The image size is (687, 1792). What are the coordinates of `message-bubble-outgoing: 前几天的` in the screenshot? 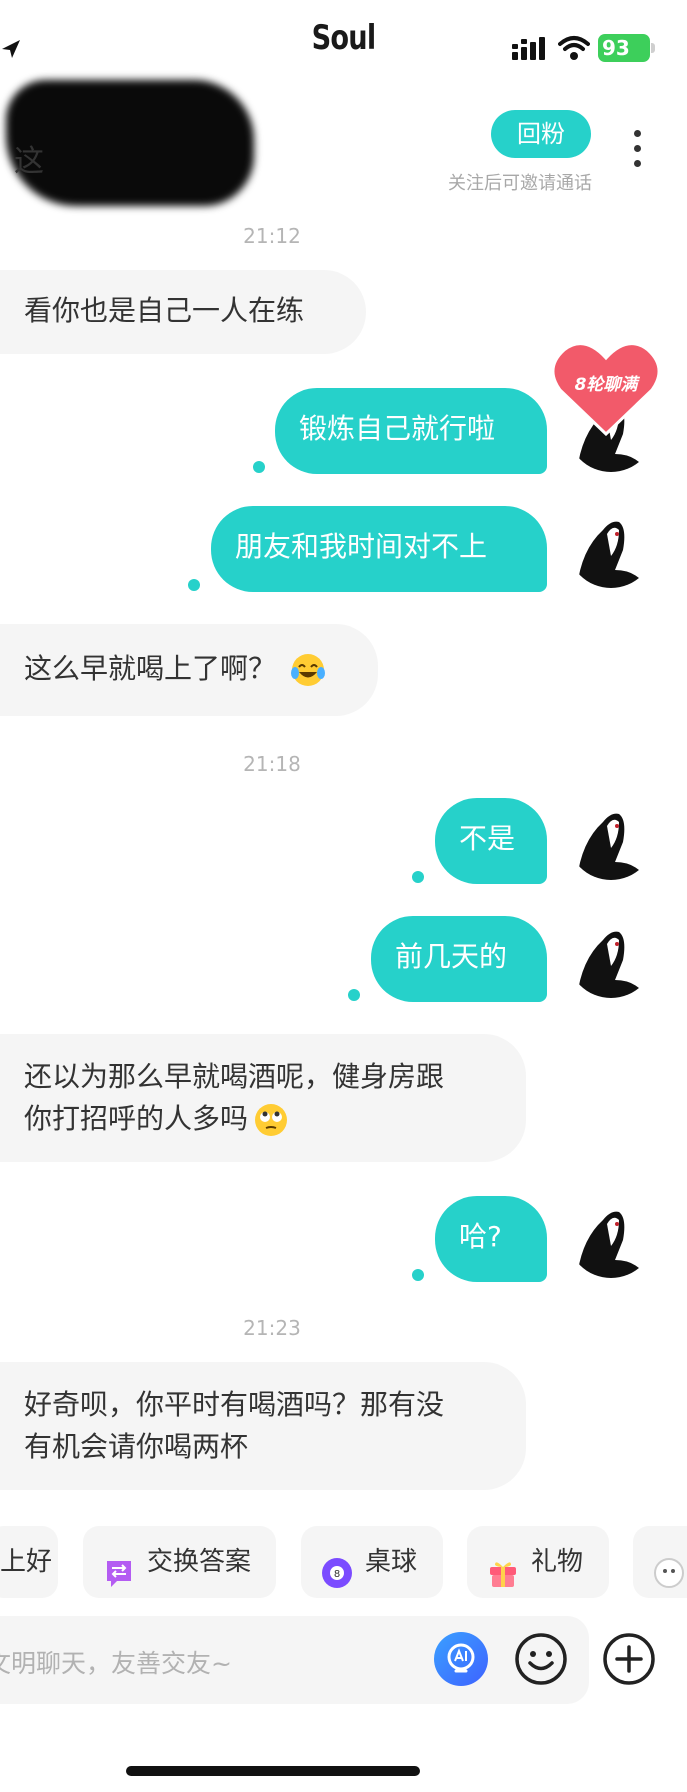 It's located at (459, 959).